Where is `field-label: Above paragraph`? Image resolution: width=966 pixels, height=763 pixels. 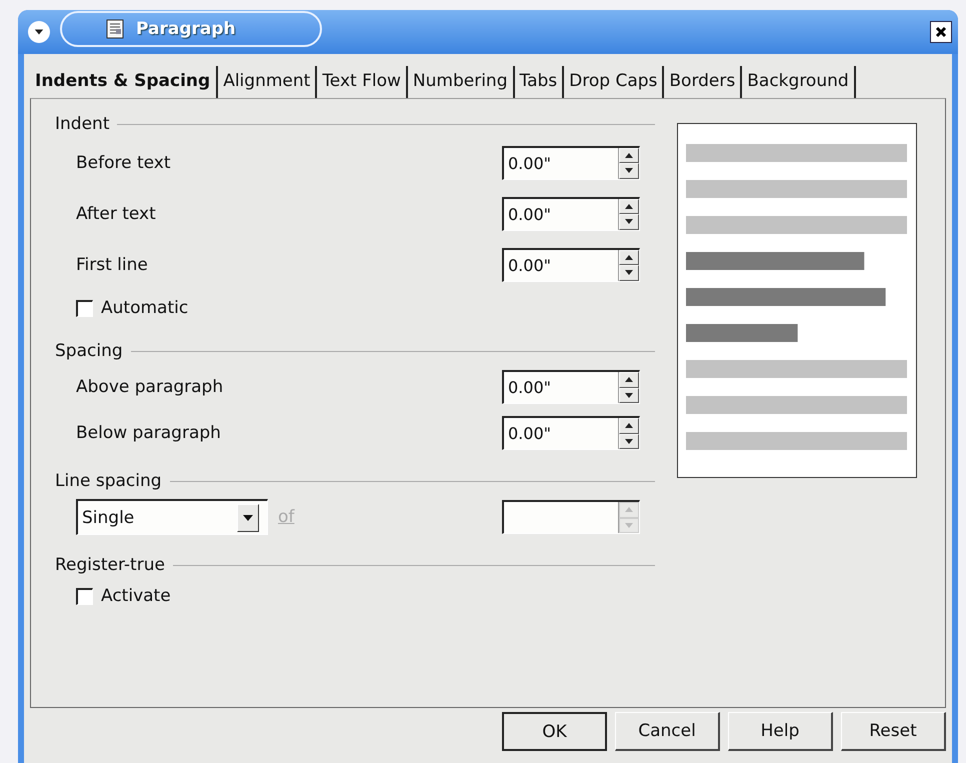 field-label: Above paragraph is located at coordinates (150, 387).